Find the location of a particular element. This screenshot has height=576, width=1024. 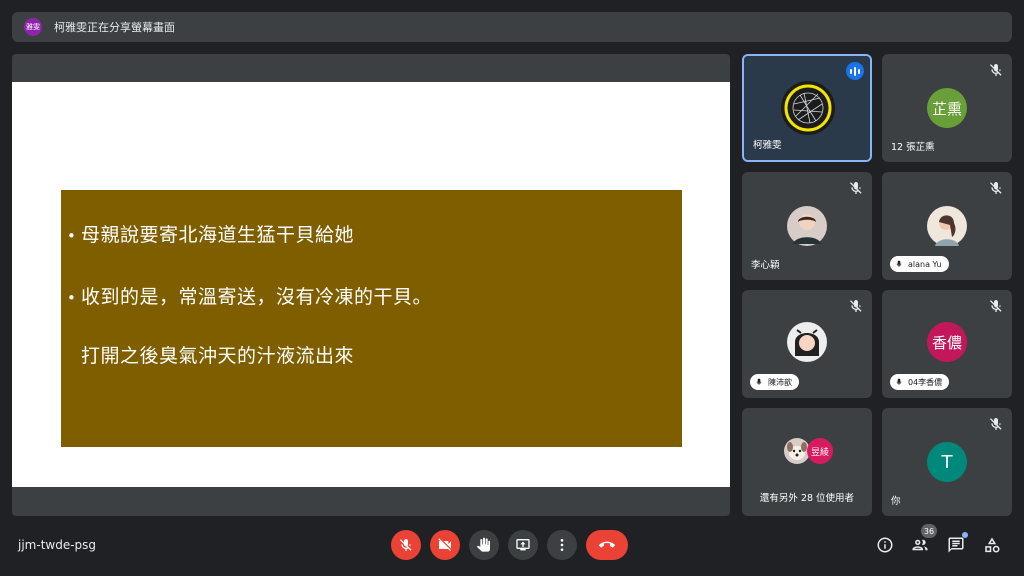

present-icon is located at coordinates (523, 545).